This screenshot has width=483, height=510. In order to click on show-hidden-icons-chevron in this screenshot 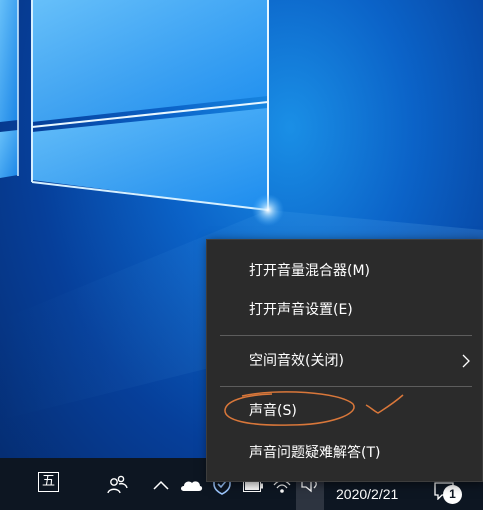, I will do `click(161, 485)`.